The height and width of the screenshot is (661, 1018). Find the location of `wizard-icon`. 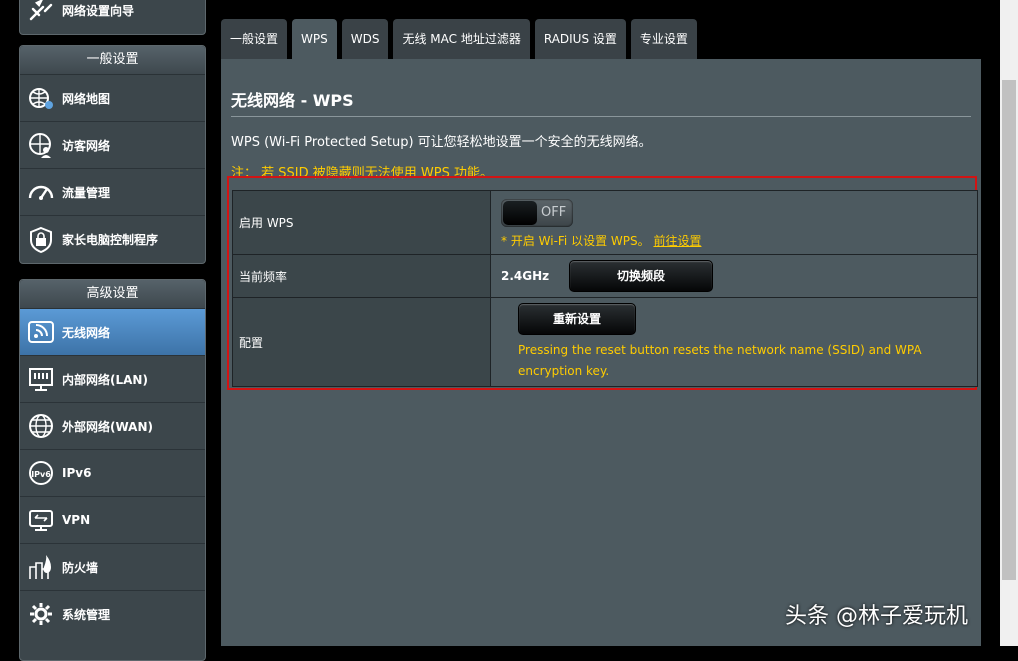

wizard-icon is located at coordinates (41, 12).